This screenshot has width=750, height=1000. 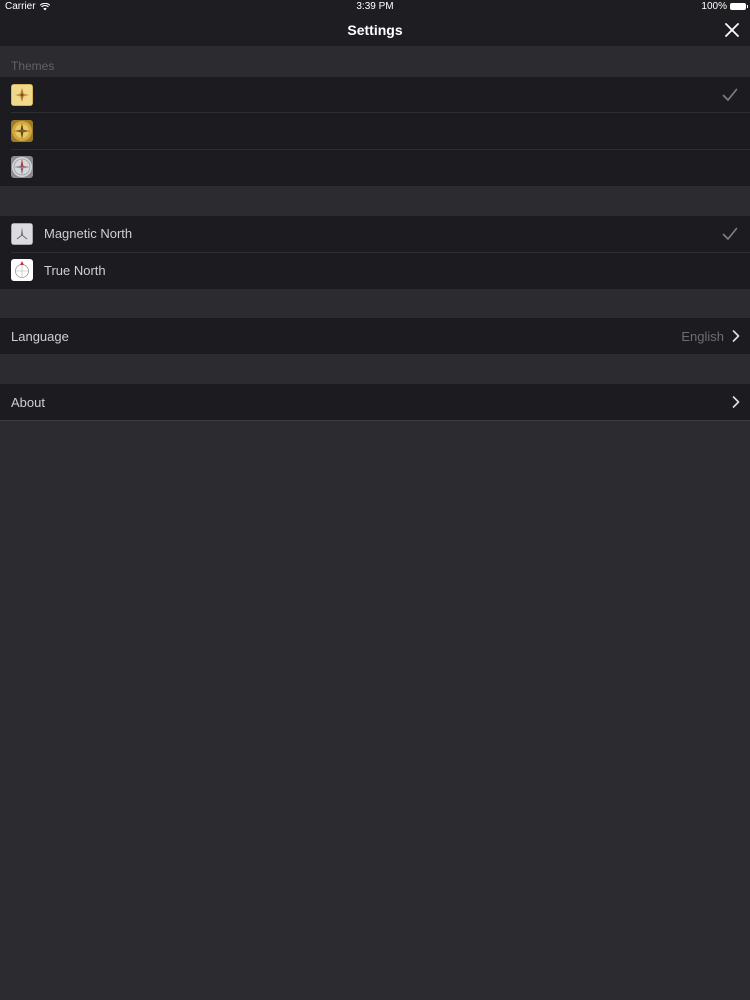 I want to click on page-title: Settings, so click(x=375, y=30).